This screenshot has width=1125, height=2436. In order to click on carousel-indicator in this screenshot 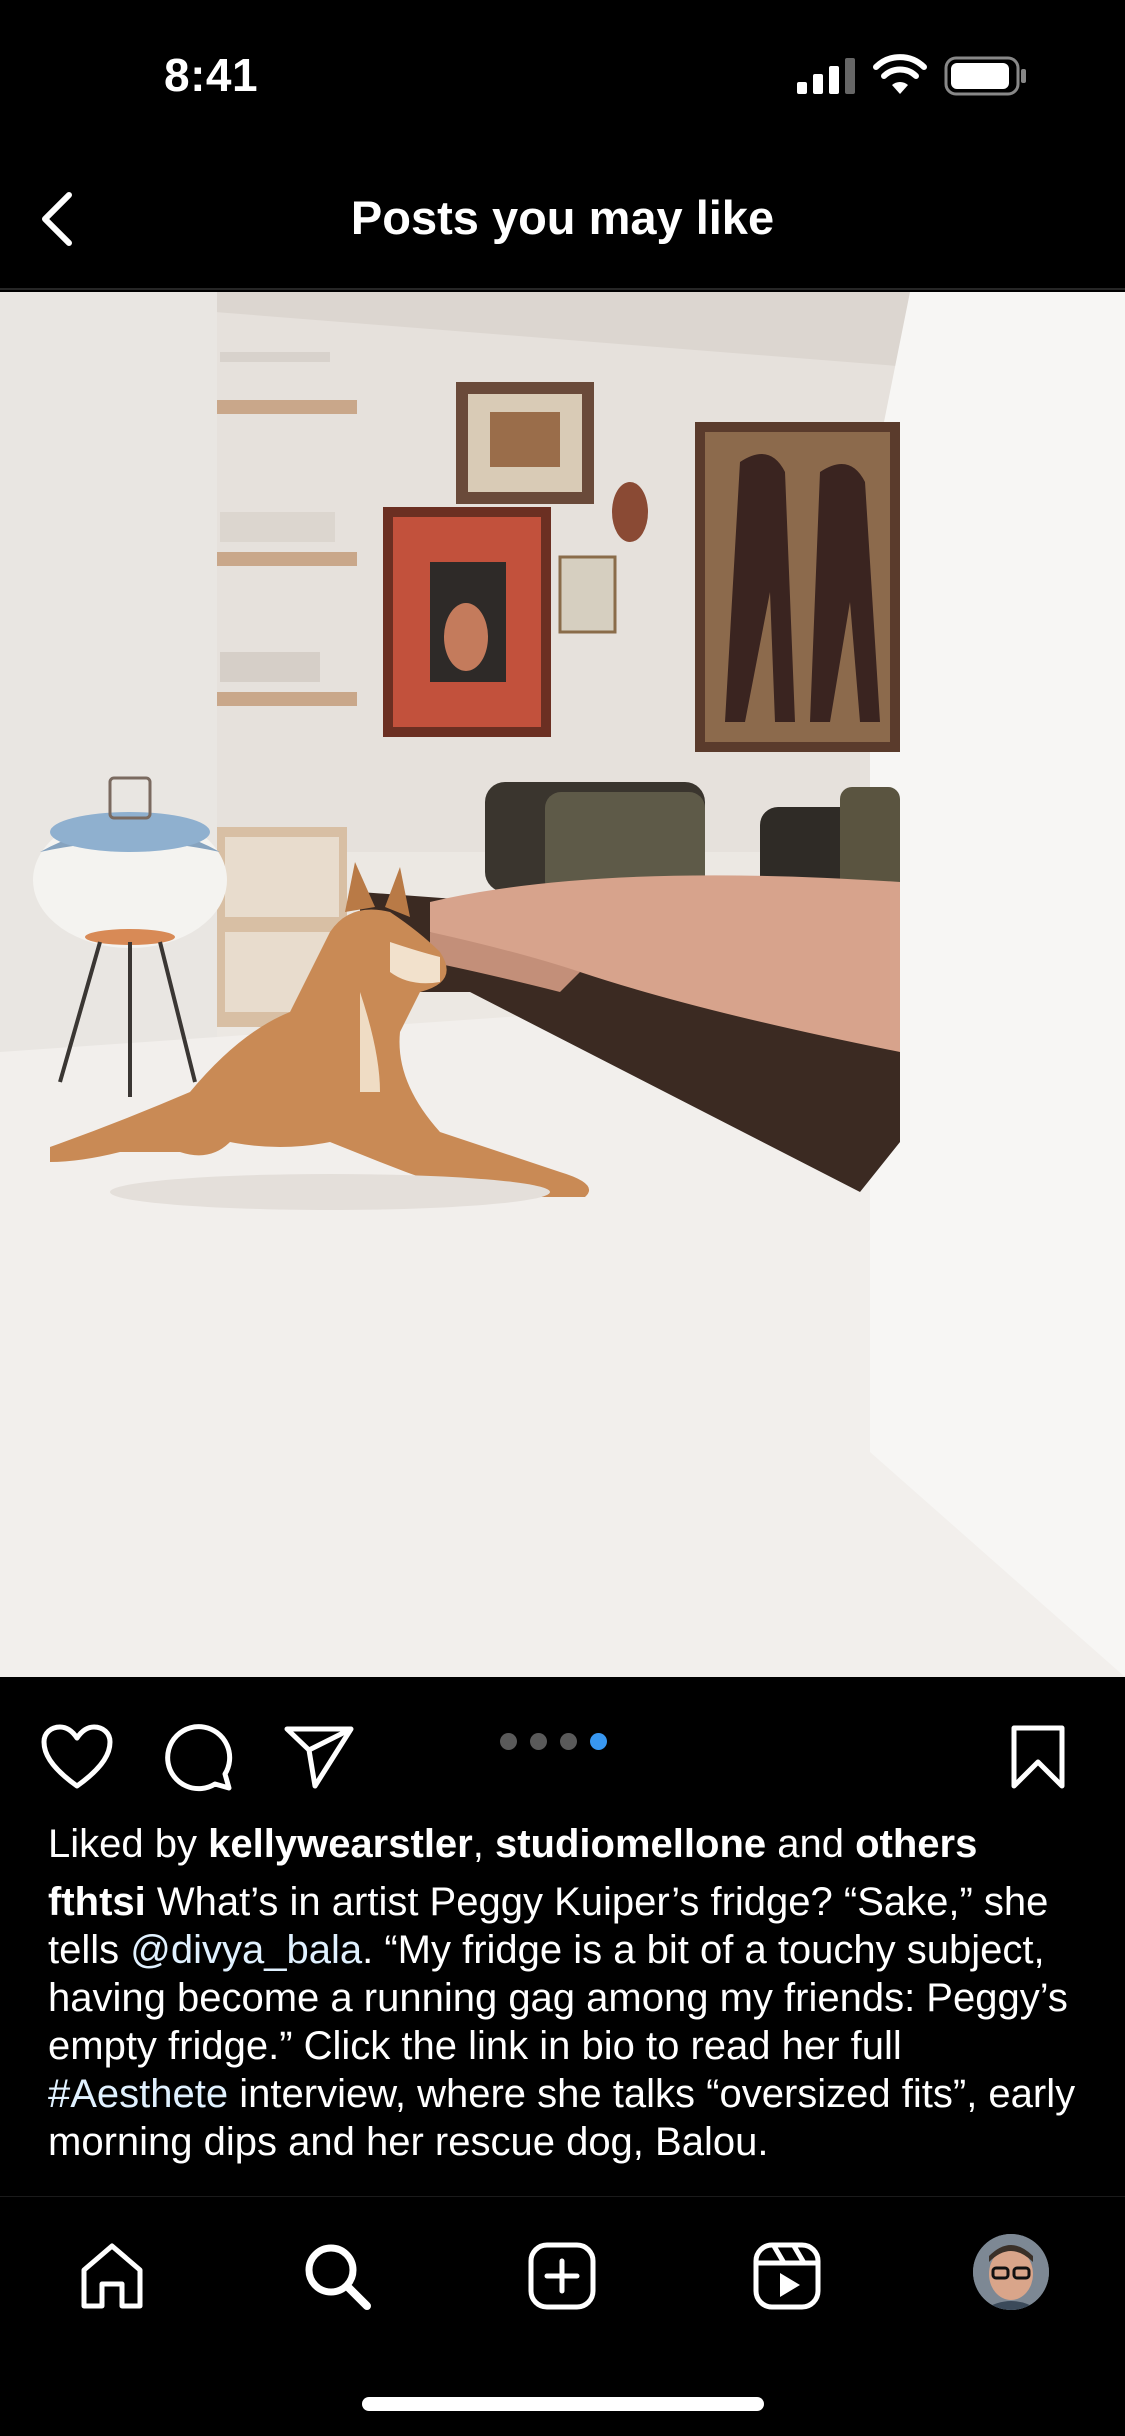, I will do `click(553, 1741)`.